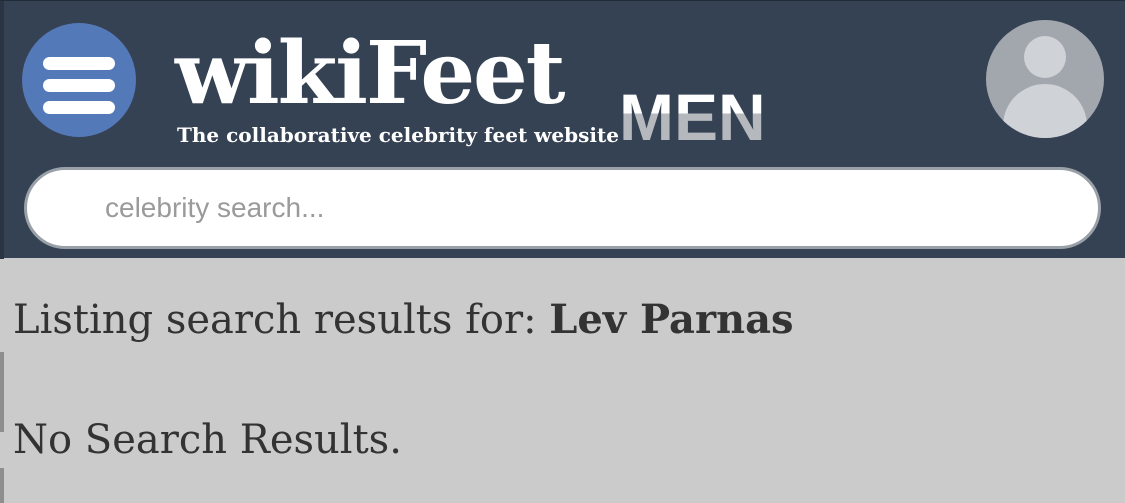 This screenshot has height=503, width=1125. What do you see at coordinates (281, 320) in the screenshot?
I see `results-prefix: Listing search results for:` at bounding box center [281, 320].